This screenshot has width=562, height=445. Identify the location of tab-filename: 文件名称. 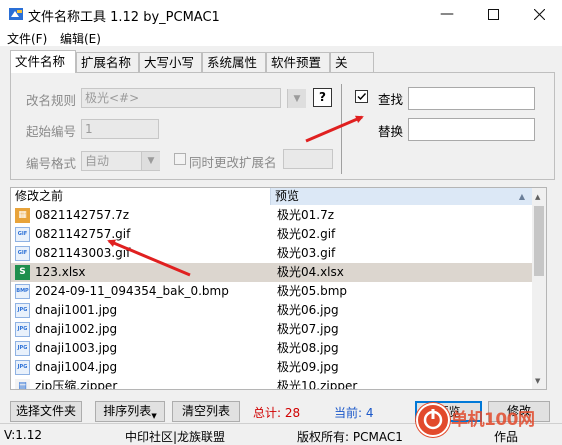
(43, 61).